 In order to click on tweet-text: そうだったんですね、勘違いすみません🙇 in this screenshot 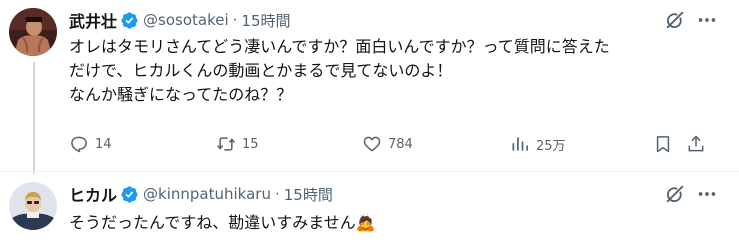, I will do `click(399, 223)`.